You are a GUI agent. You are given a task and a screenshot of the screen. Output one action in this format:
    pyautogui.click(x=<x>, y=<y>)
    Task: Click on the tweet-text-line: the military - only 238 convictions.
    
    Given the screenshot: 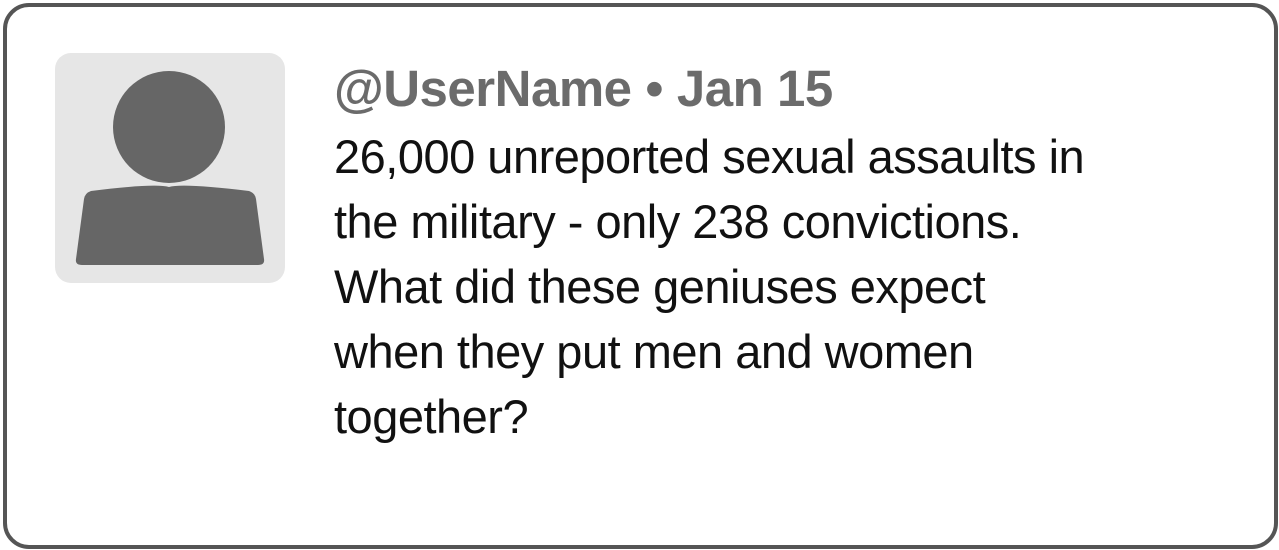 What is the action you would take?
    pyautogui.click(x=678, y=221)
    